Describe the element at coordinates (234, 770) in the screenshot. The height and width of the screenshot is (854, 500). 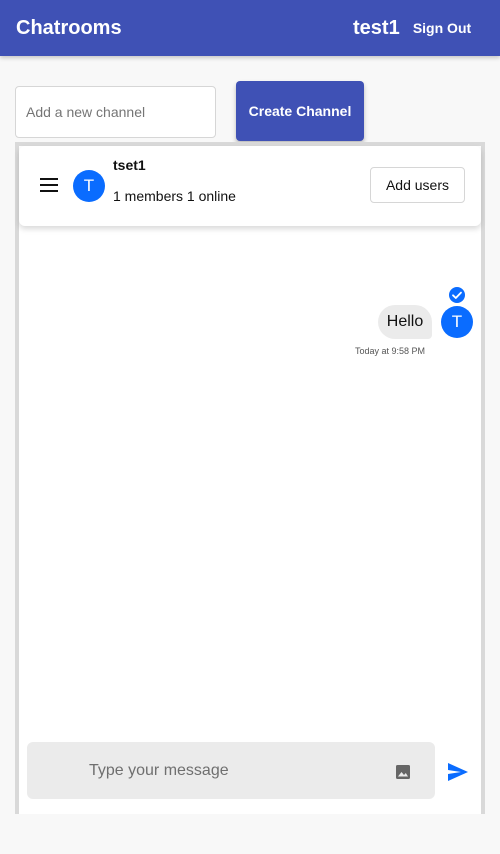
I see `message-input` at that location.